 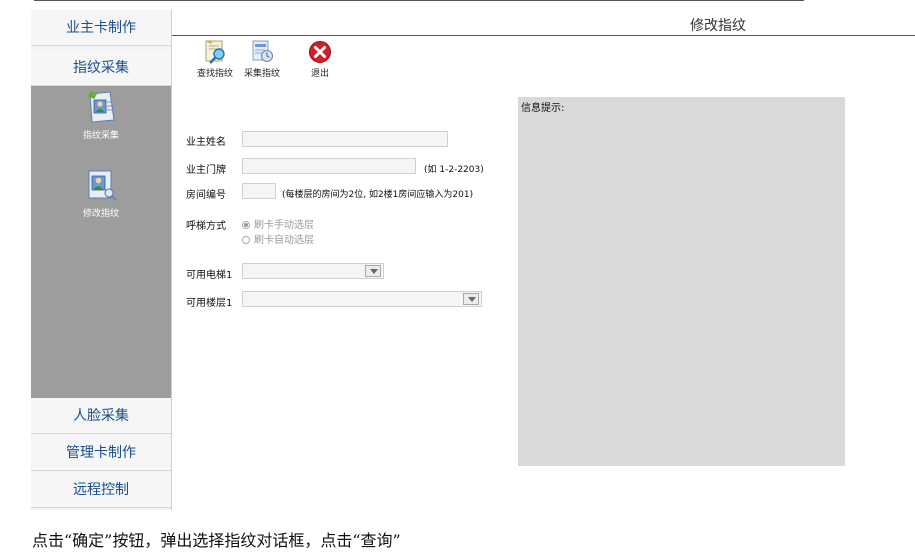 I want to click on exit-icon, so click(x=320, y=52).